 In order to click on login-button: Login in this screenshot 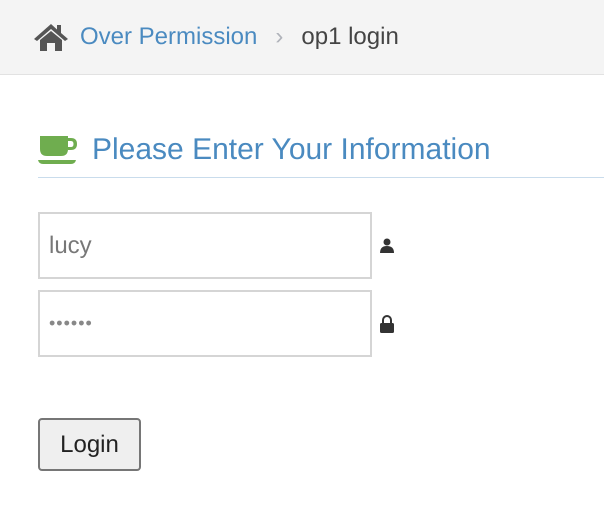, I will do `click(89, 444)`.